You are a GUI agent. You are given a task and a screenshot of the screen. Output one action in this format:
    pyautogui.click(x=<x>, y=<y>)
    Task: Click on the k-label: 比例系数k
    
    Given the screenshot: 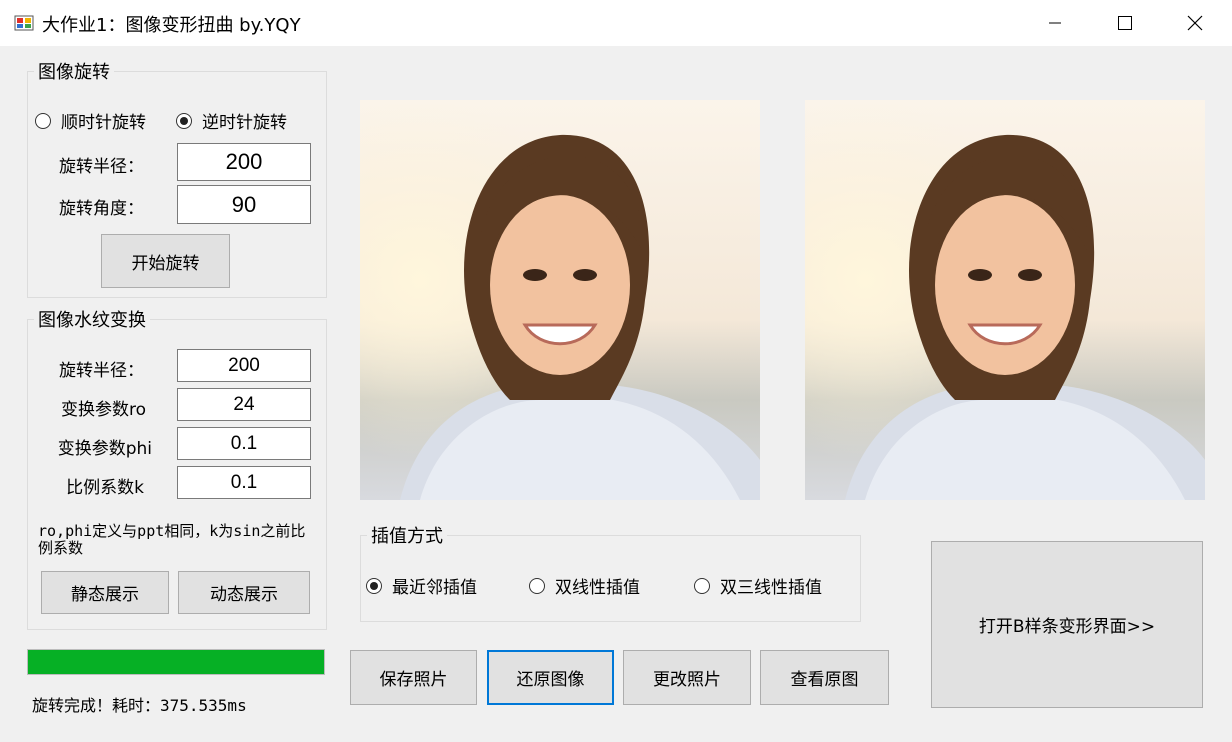 What is the action you would take?
    pyautogui.click(x=105, y=488)
    